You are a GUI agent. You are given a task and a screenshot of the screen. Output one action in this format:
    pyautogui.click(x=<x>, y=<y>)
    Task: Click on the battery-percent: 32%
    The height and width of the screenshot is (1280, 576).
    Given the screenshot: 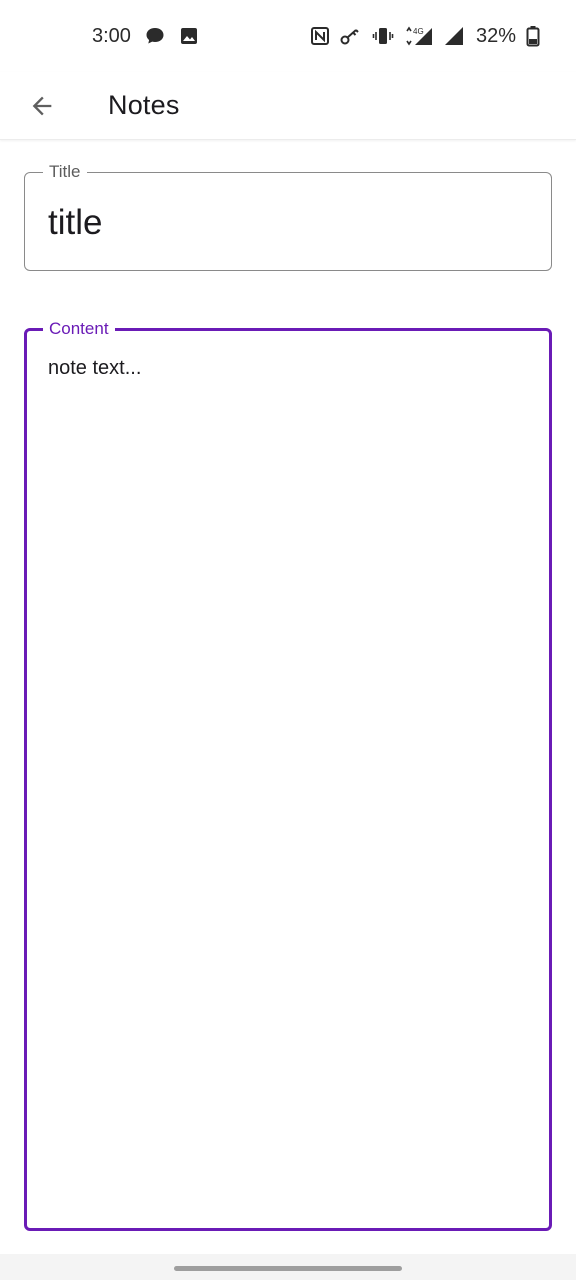 What is the action you would take?
    pyautogui.click(x=495, y=35)
    